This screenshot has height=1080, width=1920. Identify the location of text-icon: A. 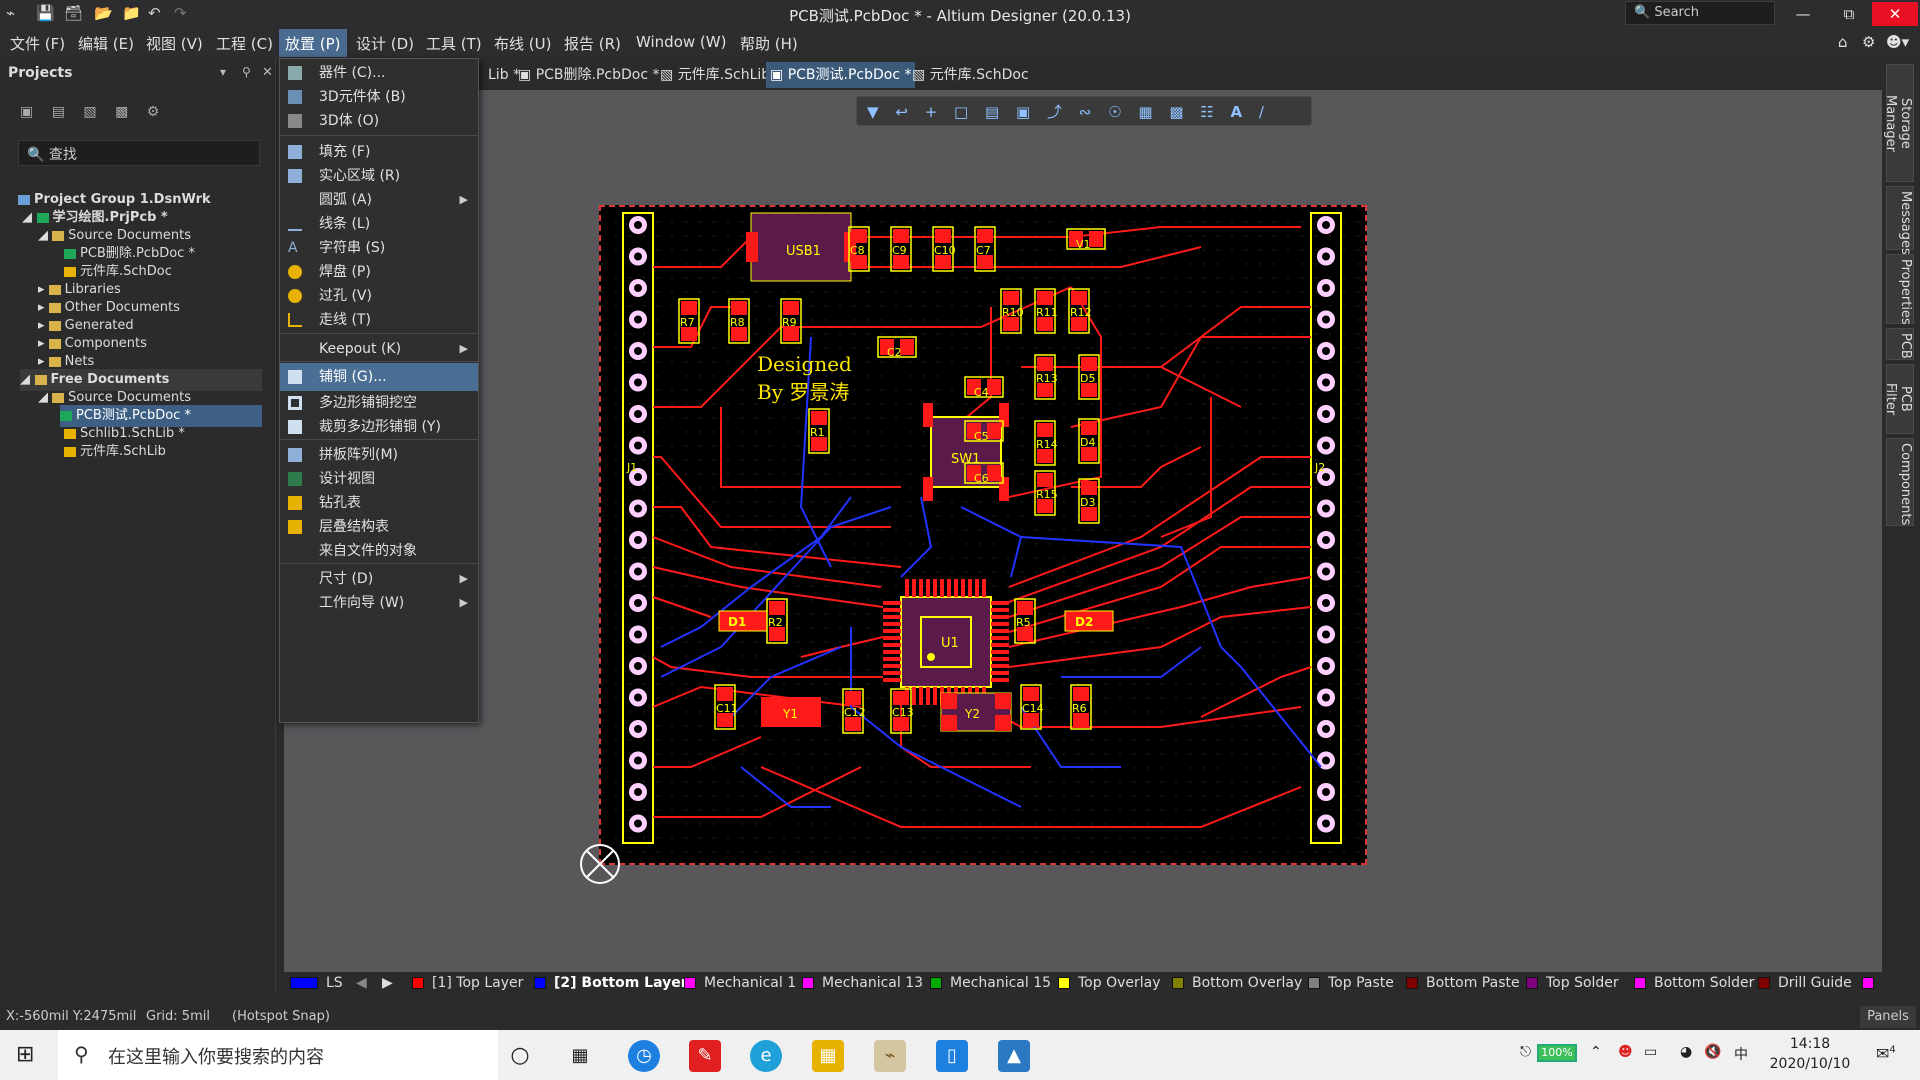
(1237, 112).